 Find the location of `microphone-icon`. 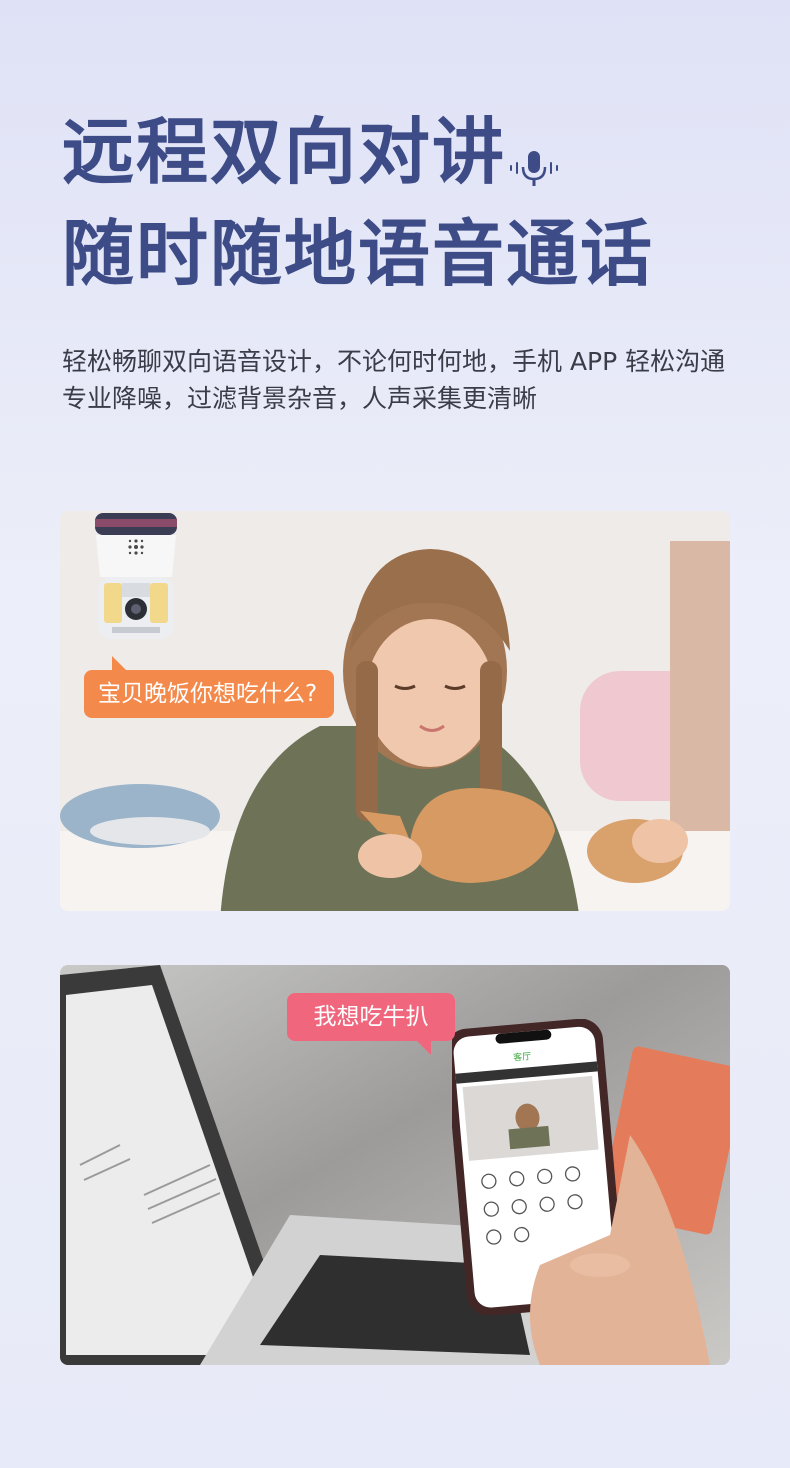

microphone-icon is located at coordinates (534, 168).